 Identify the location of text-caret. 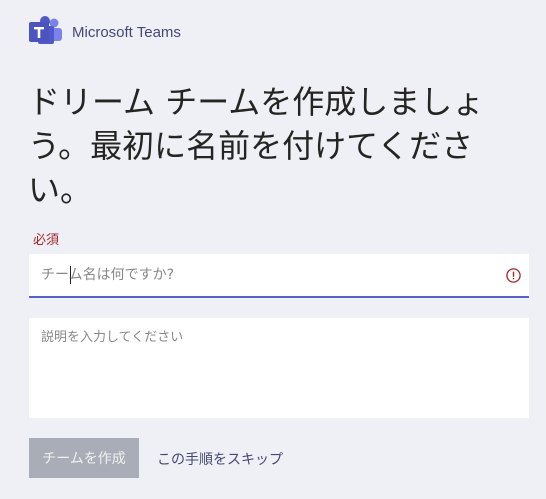
(70, 275).